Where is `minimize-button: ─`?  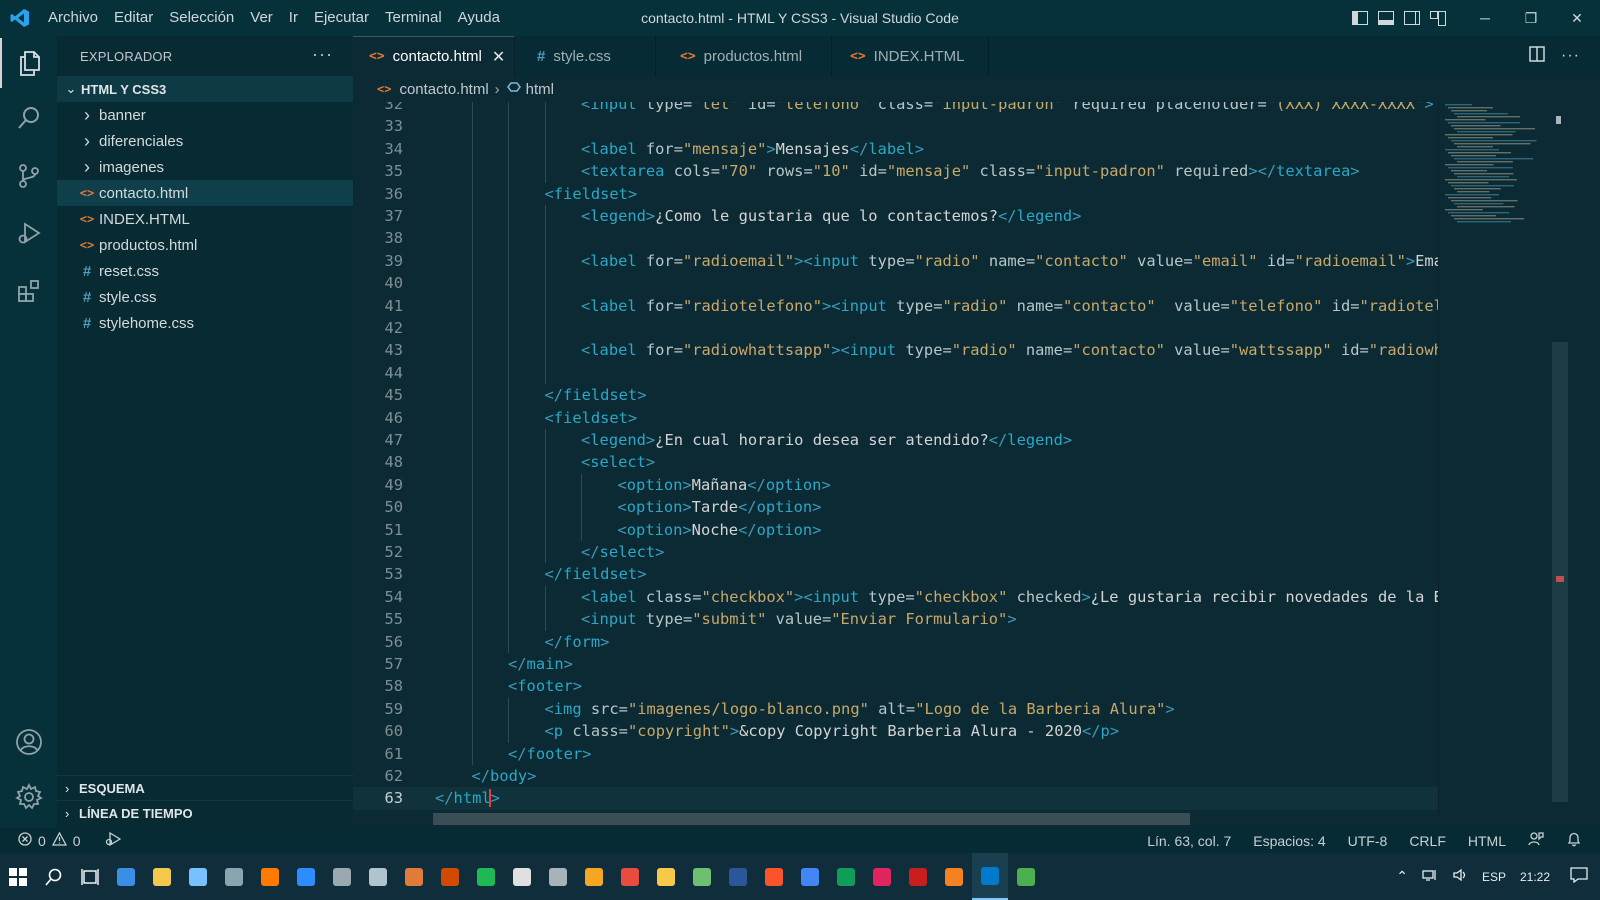 minimize-button: ─ is located at coordinates (1485, 18).